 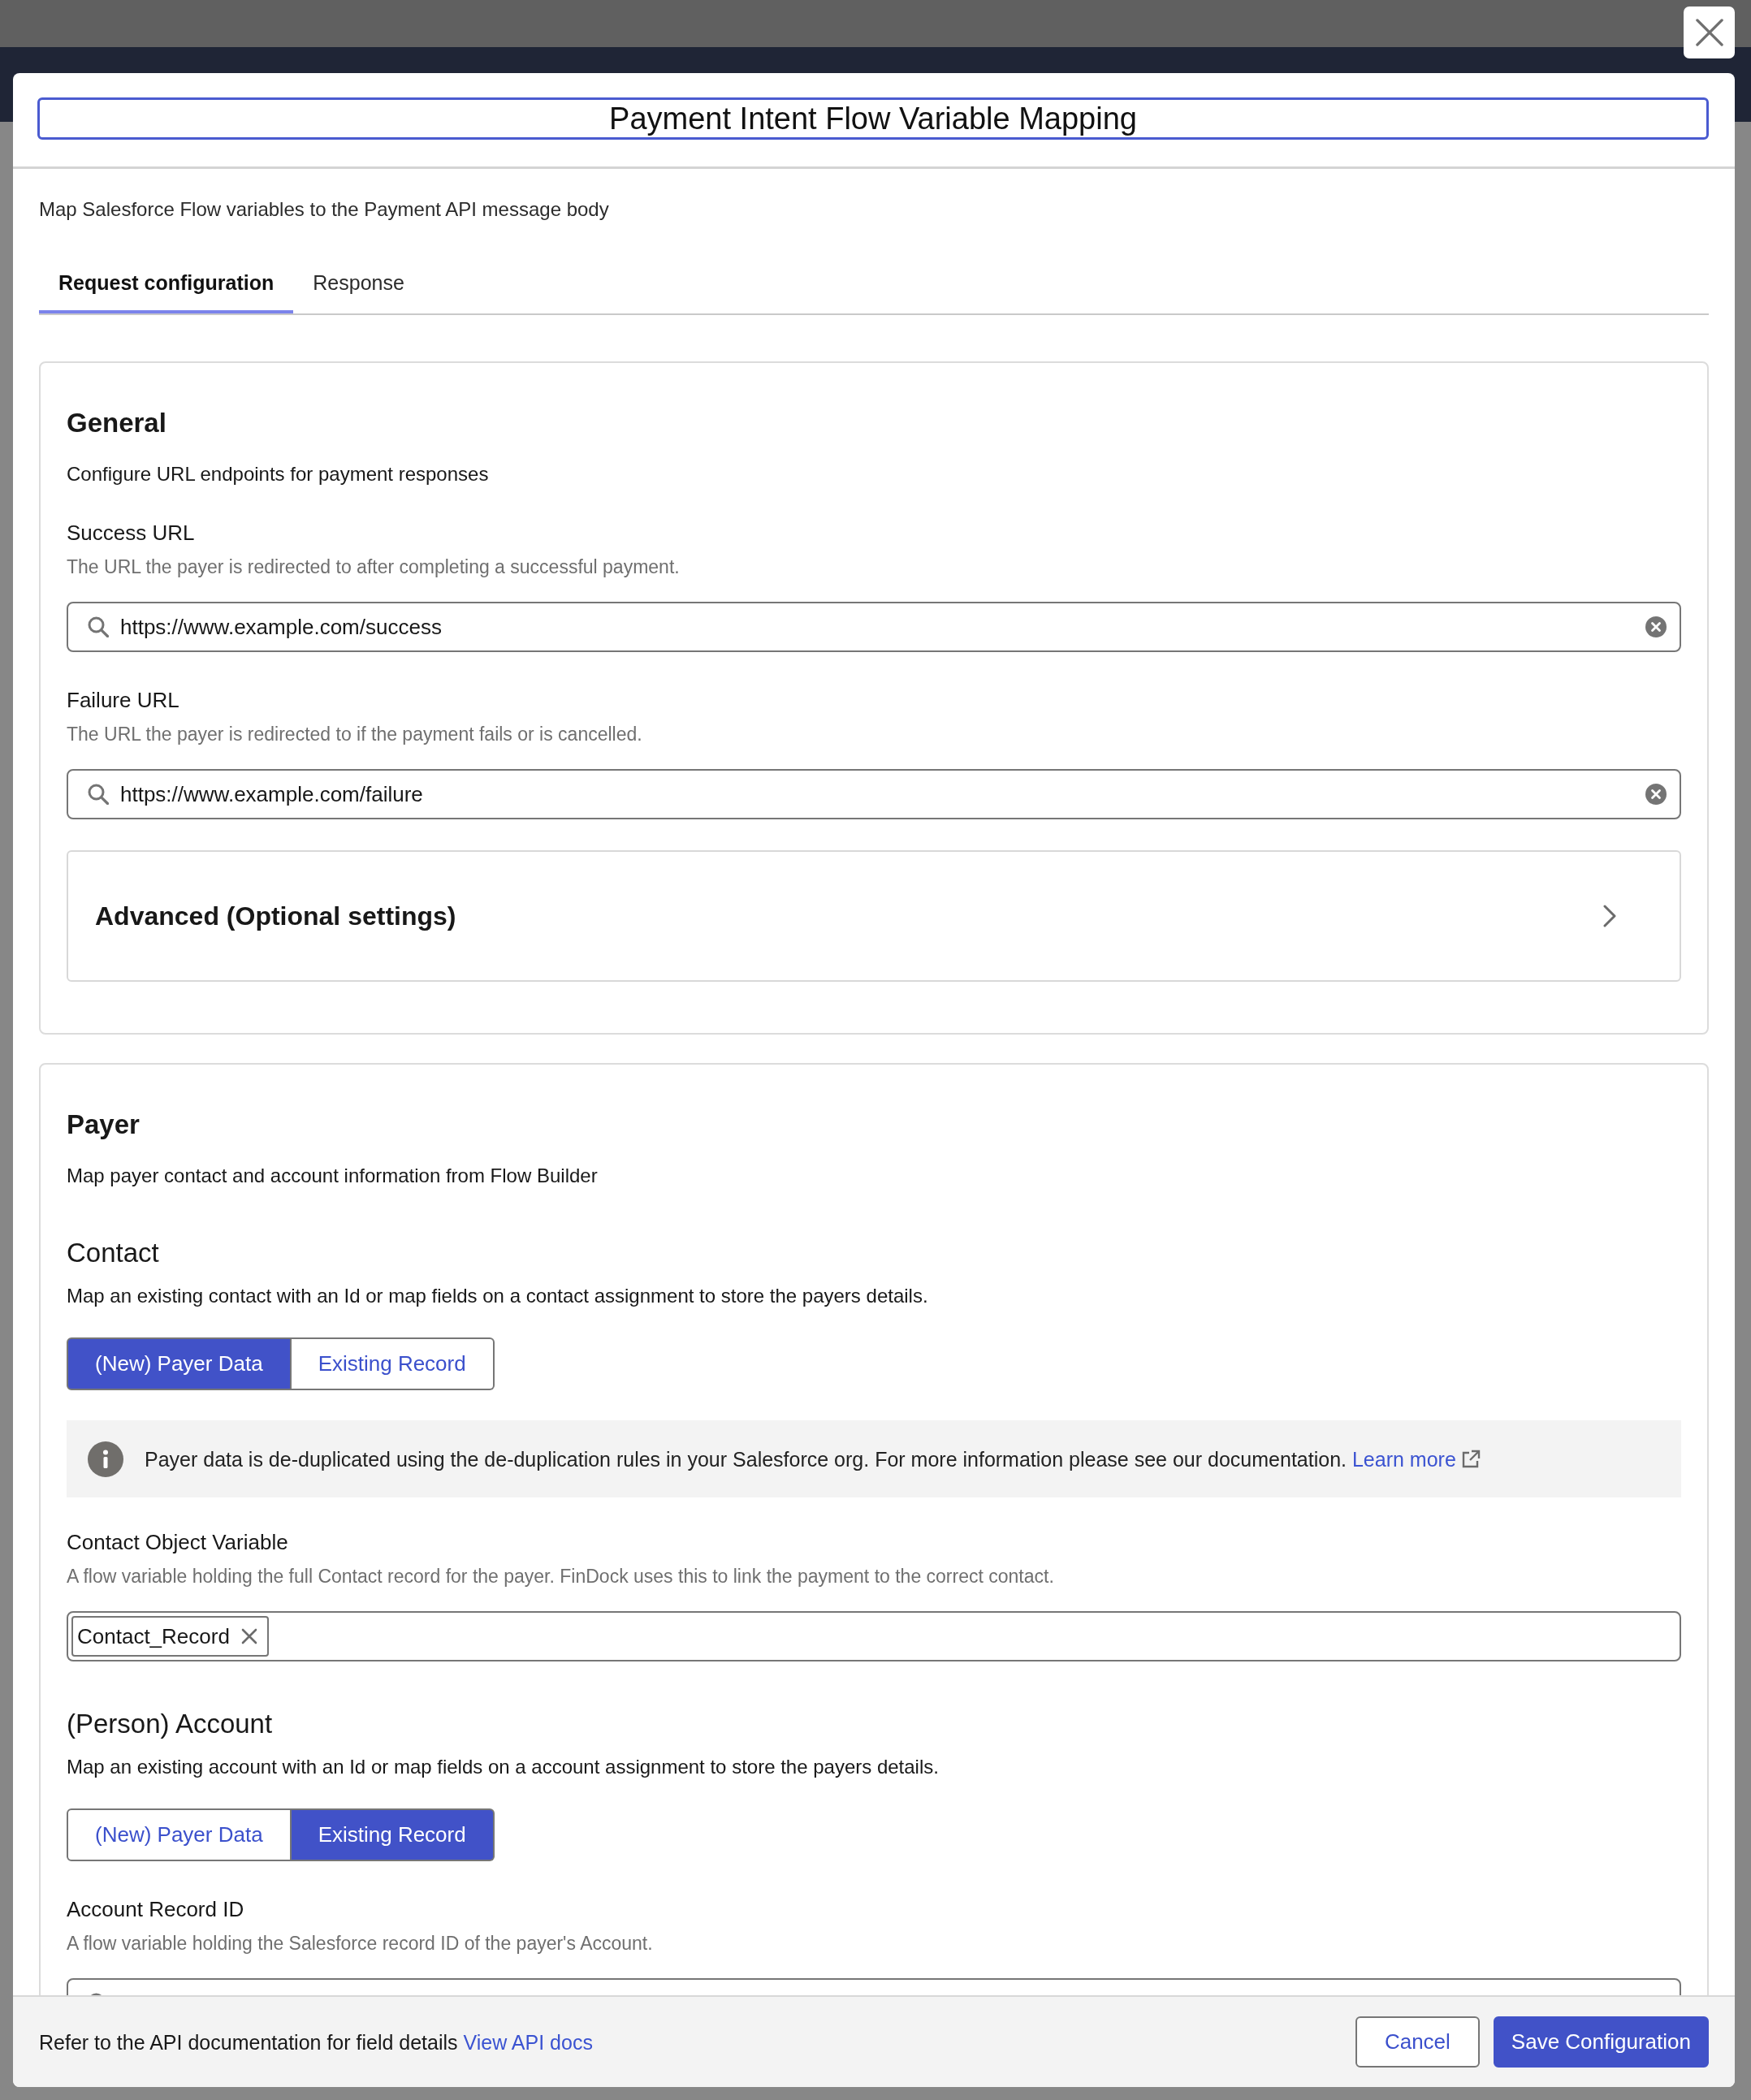 What do you see at coordinates (104, 1125) in the screenshot?
I see `section-heading: Payer` at bounding box center [104, 1125].